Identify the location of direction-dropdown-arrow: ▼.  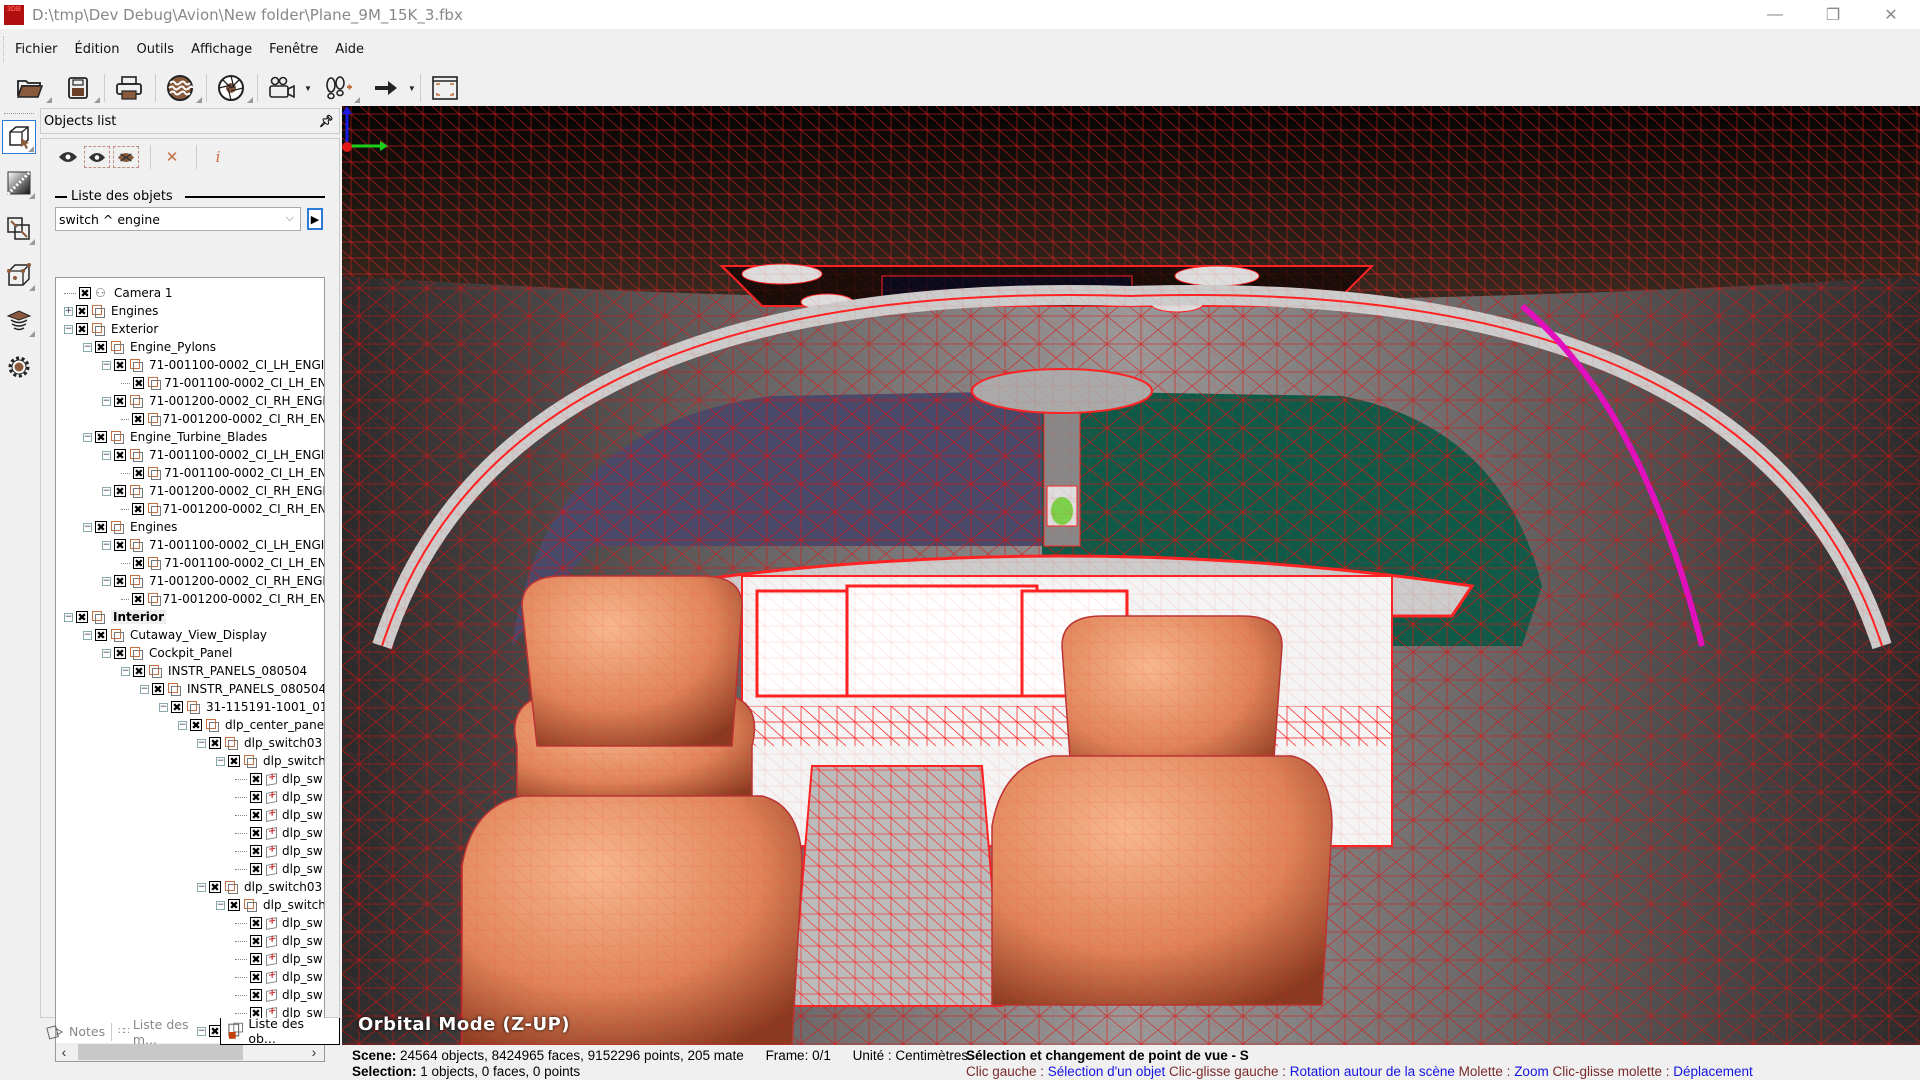
(412, 88).